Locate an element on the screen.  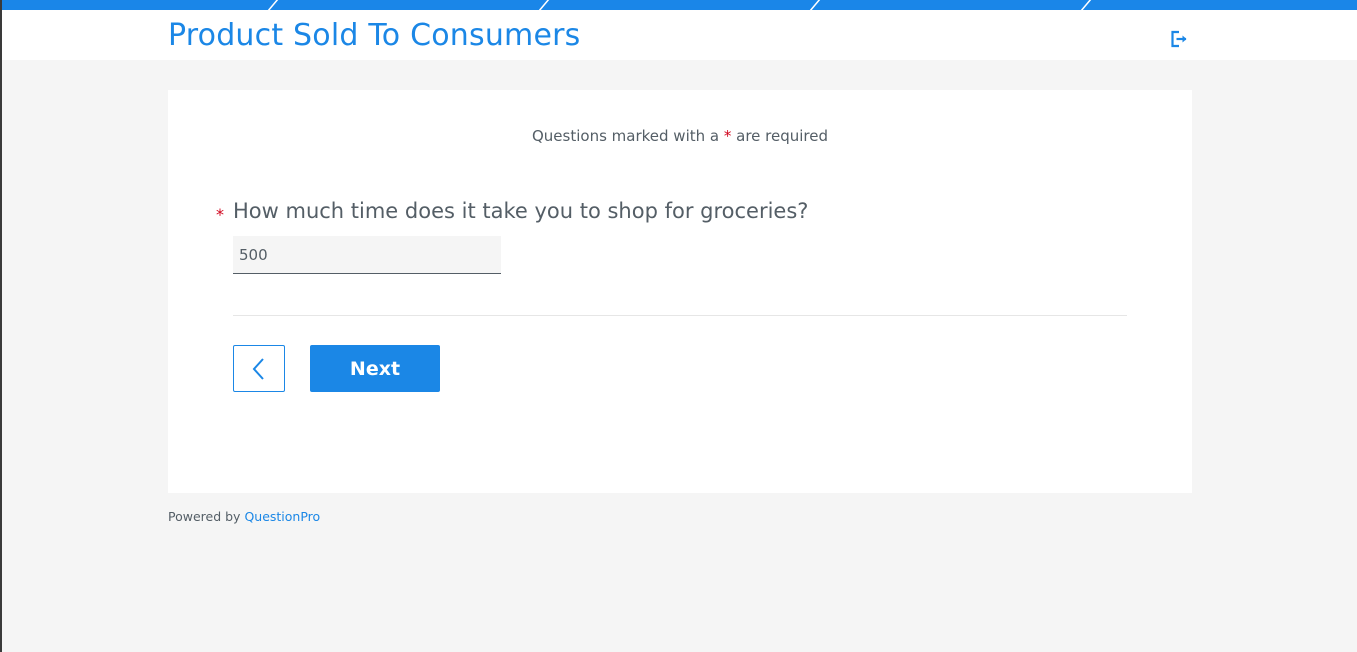
next-button: Next is located at coordinates (375, 368).